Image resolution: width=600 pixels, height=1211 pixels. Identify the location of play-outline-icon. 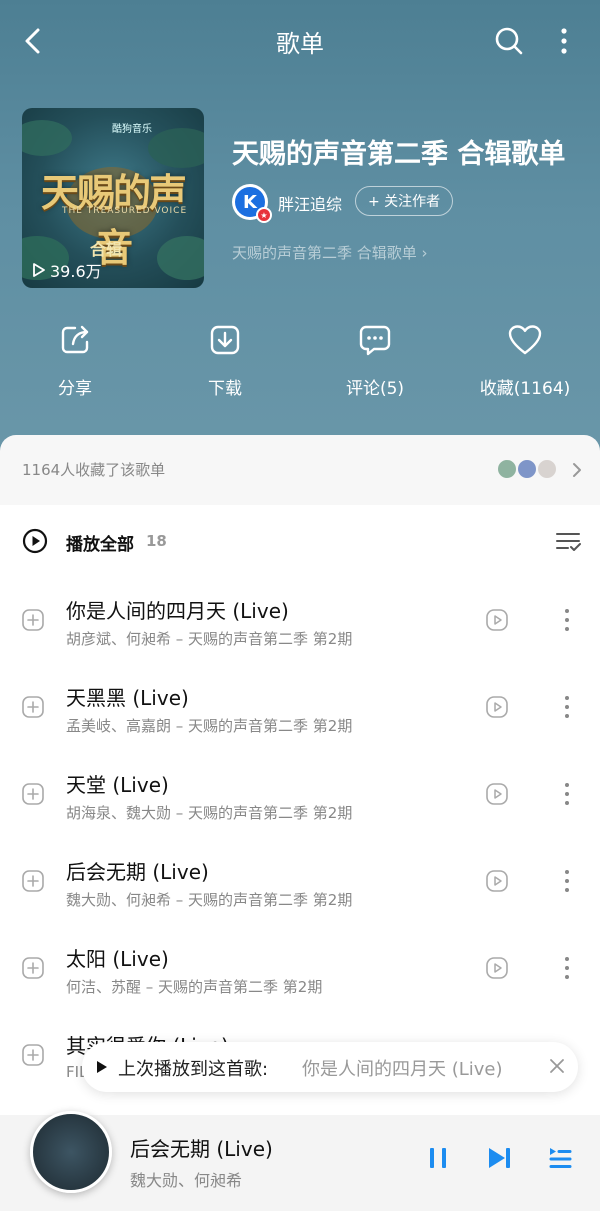
(39, 270).